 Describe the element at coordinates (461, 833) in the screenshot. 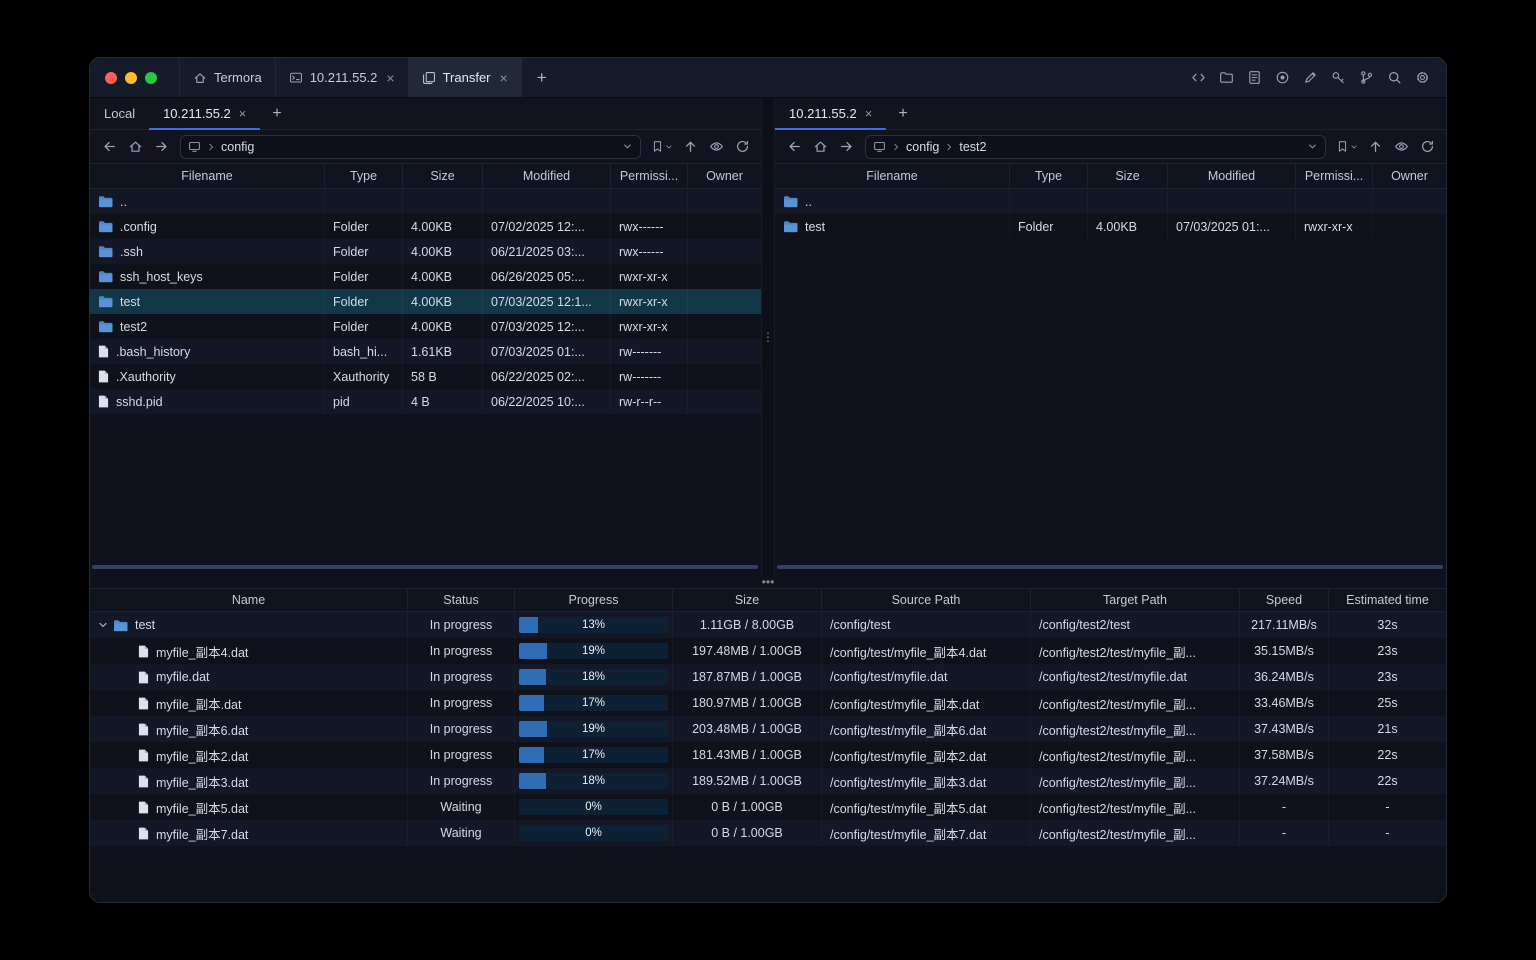

I see `transfer-status: Waiting` at that location.